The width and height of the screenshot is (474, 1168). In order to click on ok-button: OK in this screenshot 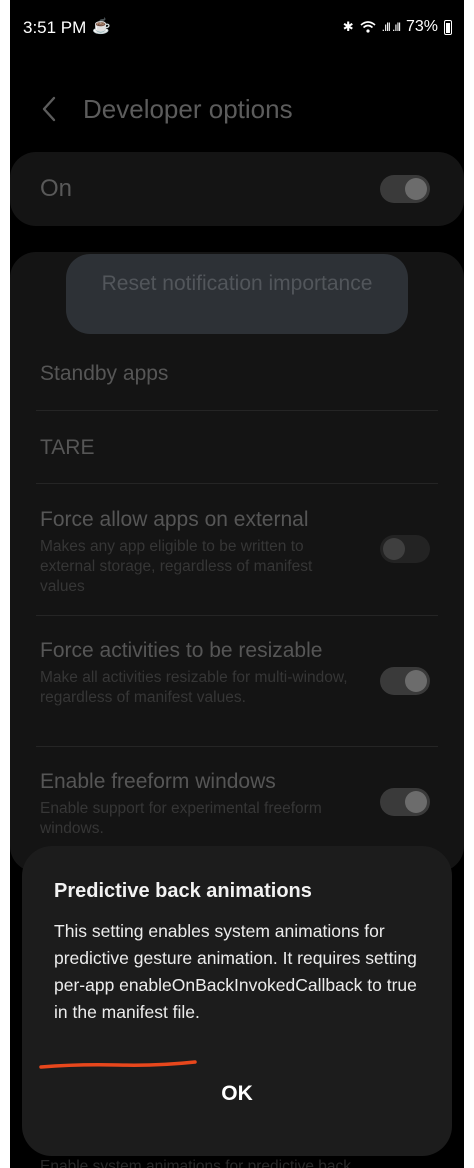, I will do `click(237, 1094)`.